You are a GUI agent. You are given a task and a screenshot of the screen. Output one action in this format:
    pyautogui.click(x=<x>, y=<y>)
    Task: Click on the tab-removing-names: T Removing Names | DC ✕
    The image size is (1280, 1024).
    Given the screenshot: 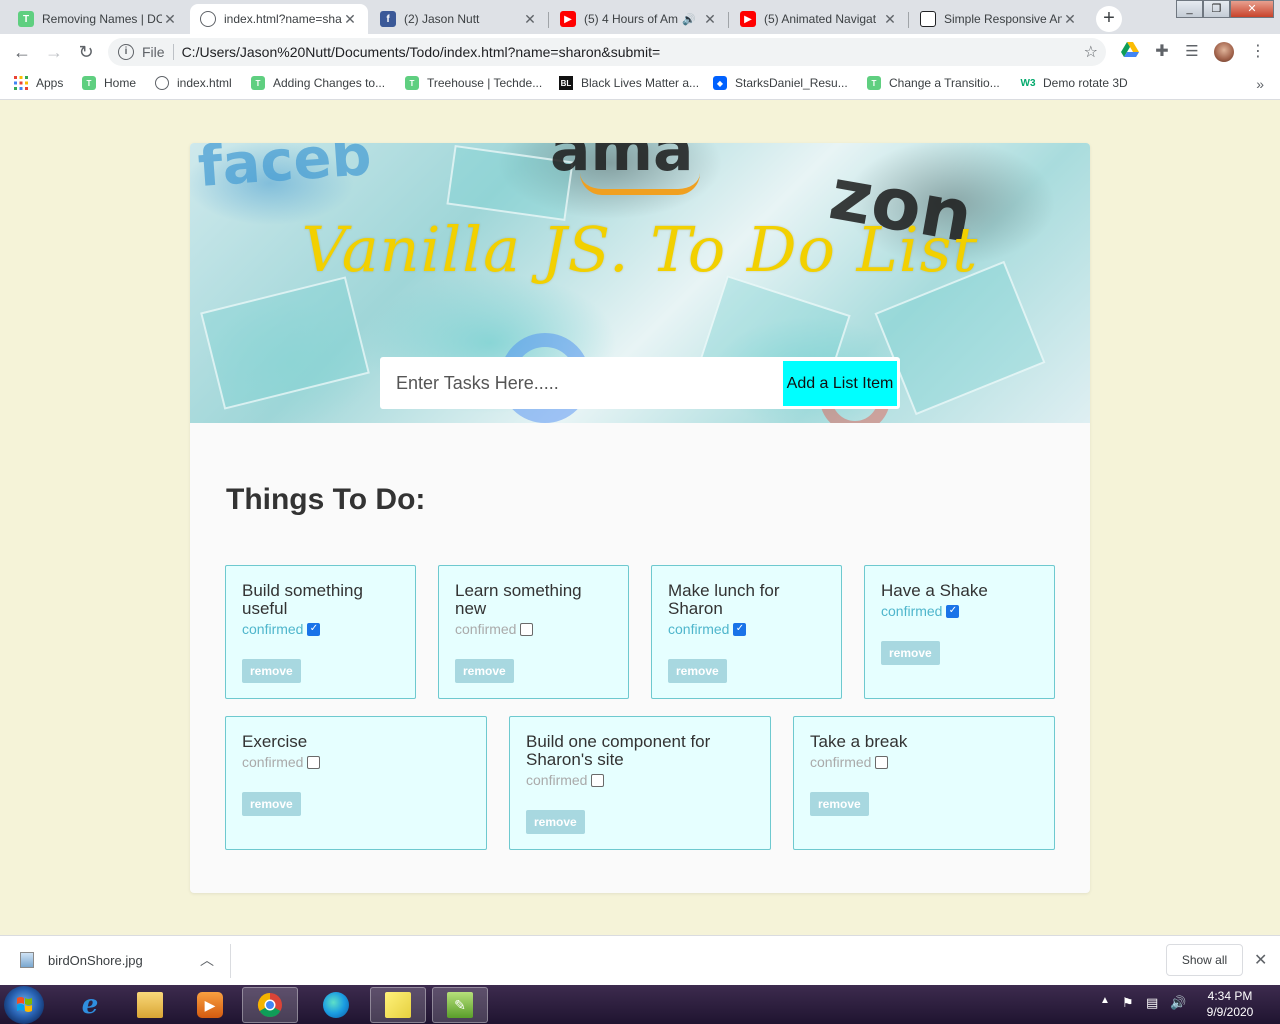 What is the action you would take?
    pyautogui.click(x=98, y=19)
    